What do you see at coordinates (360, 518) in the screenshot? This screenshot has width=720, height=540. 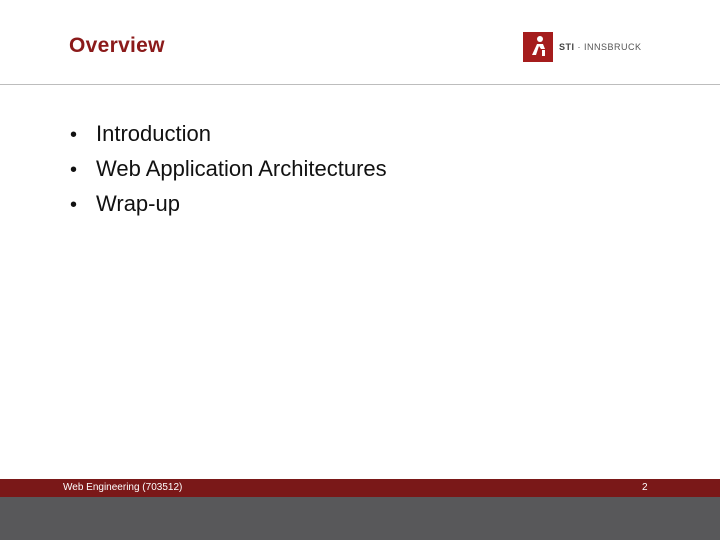 I see `bottom-band` at bounding box center [360, 518].